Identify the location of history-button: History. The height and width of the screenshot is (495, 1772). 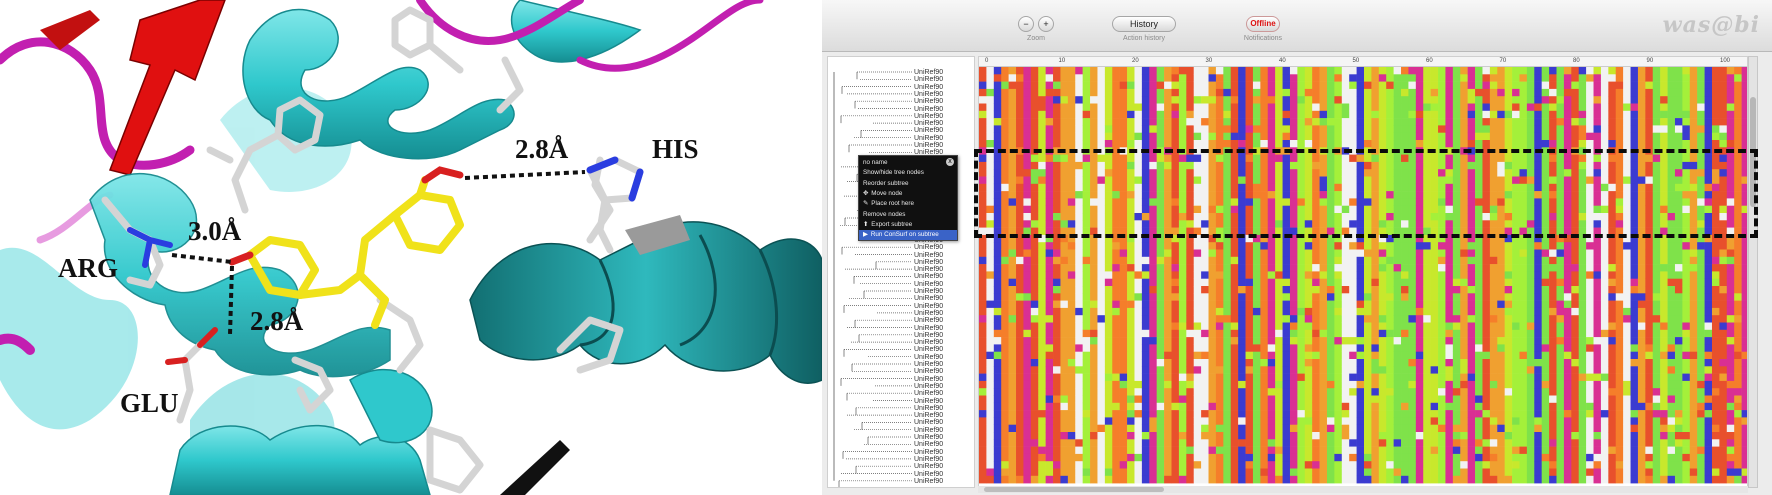
(1144, 24).